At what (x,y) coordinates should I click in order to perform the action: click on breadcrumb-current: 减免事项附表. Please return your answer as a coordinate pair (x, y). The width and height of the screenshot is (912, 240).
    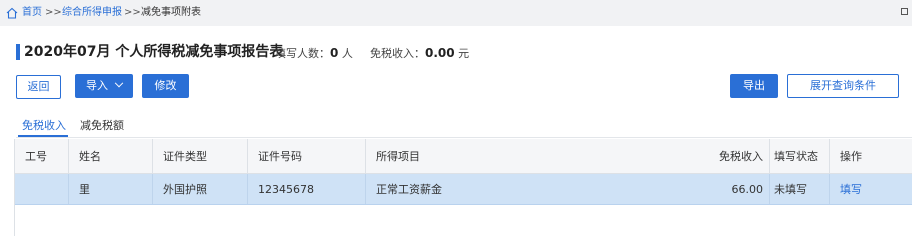
    Looking at the image, I should click on (171, 12).